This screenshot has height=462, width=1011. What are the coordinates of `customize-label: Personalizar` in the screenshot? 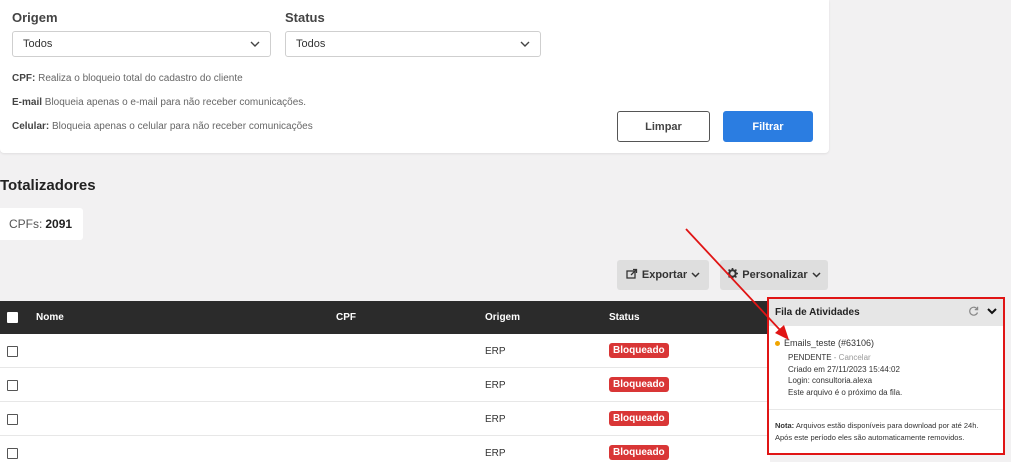 It's located at (775, 275).